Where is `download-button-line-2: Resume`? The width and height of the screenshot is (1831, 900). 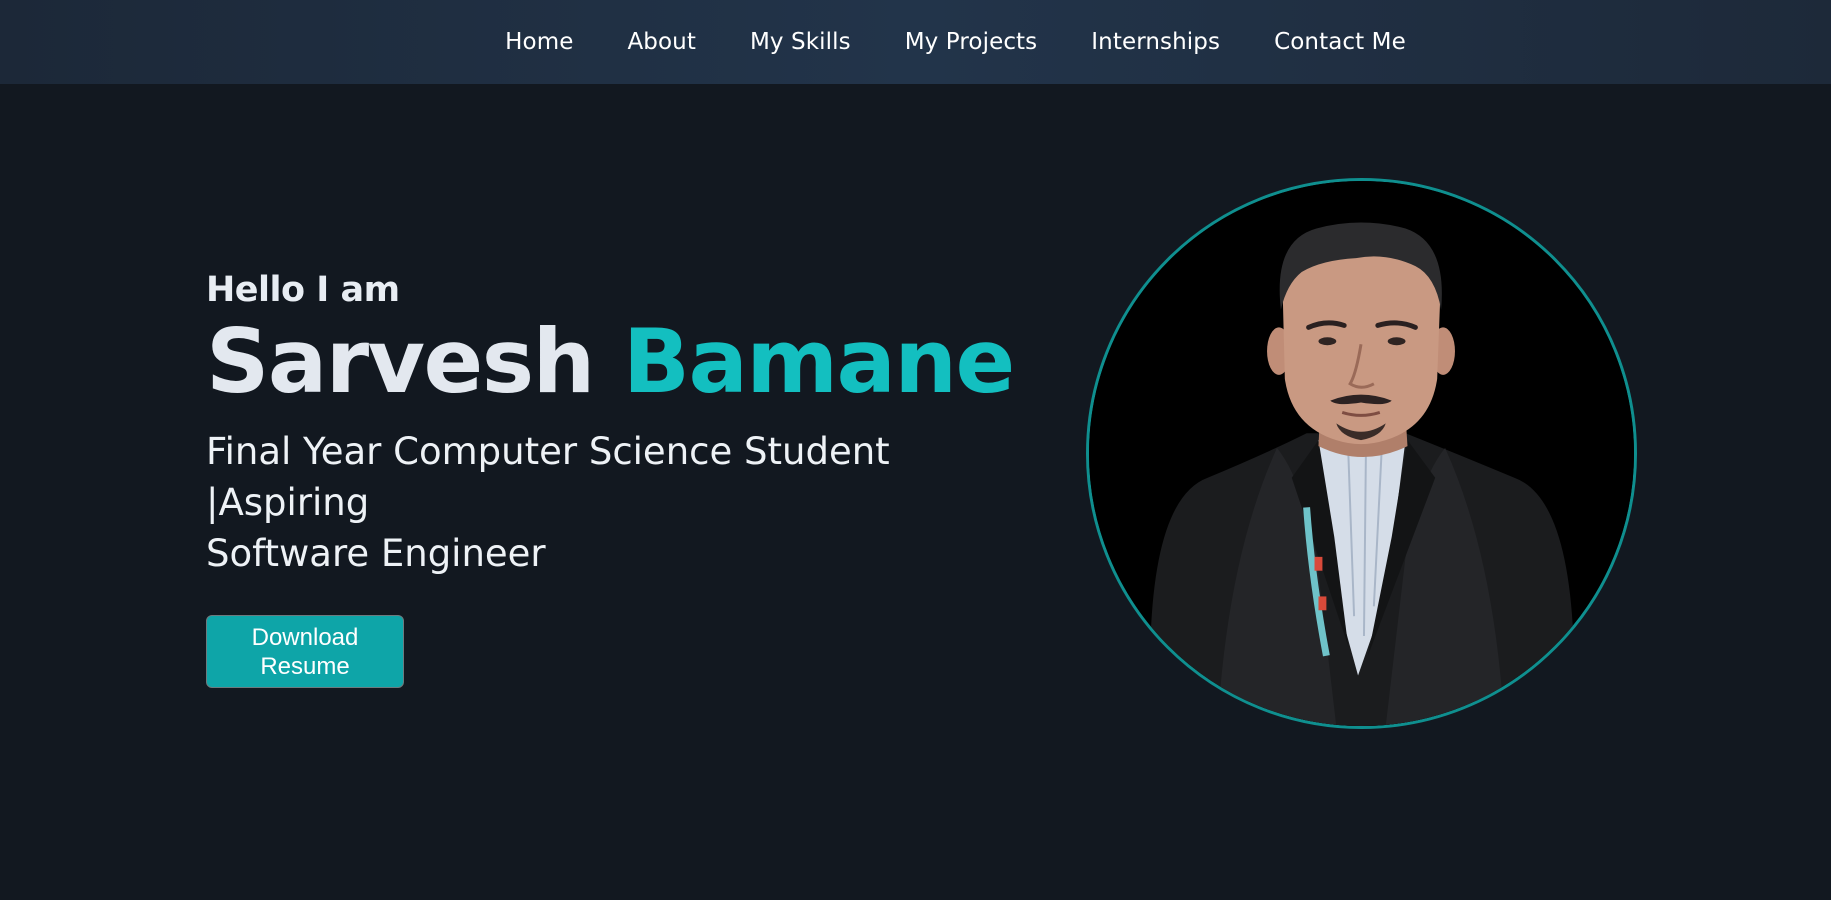 download-button-line-2: Resume is located at coordinates (305, 666).